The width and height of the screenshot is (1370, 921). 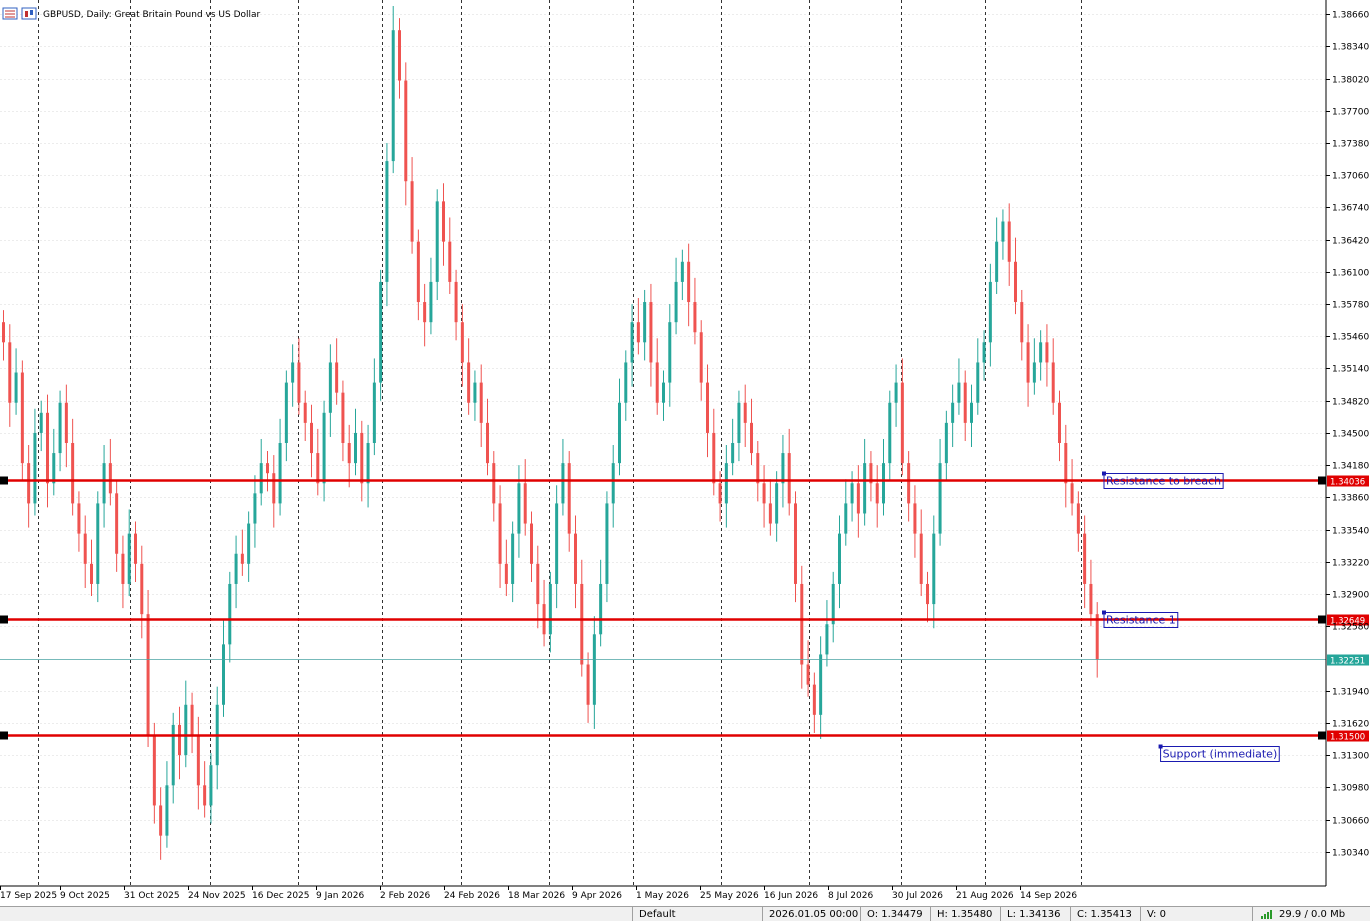 I want to click on price-tick-label: 1.36420, so click(x=1350, y=242).